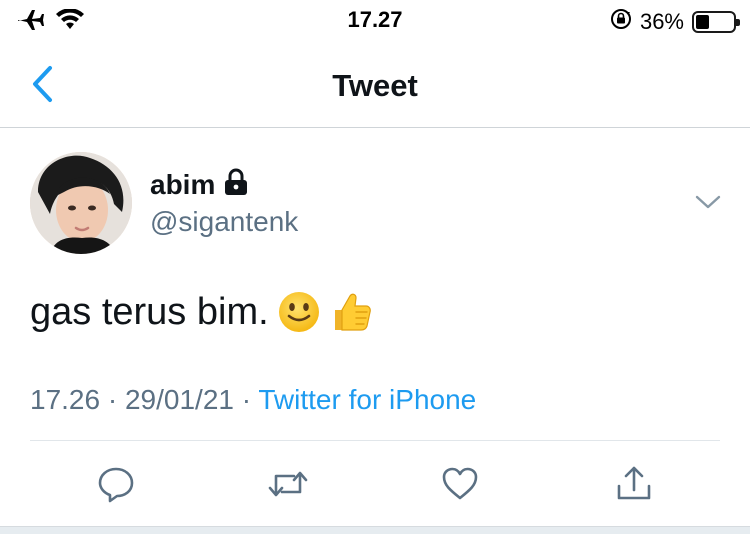  I want to click on retweet-button, so click(288, 486).